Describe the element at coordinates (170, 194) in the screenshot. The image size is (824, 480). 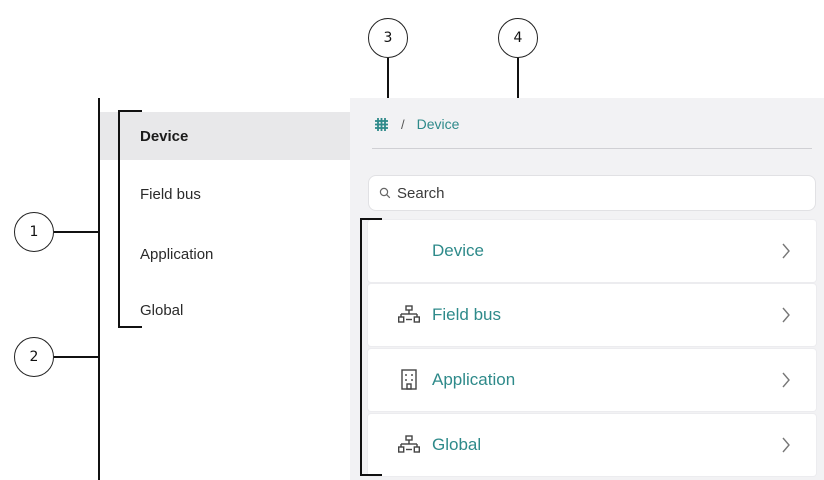
I see `sidebar-item-label: Field bus` at that location.